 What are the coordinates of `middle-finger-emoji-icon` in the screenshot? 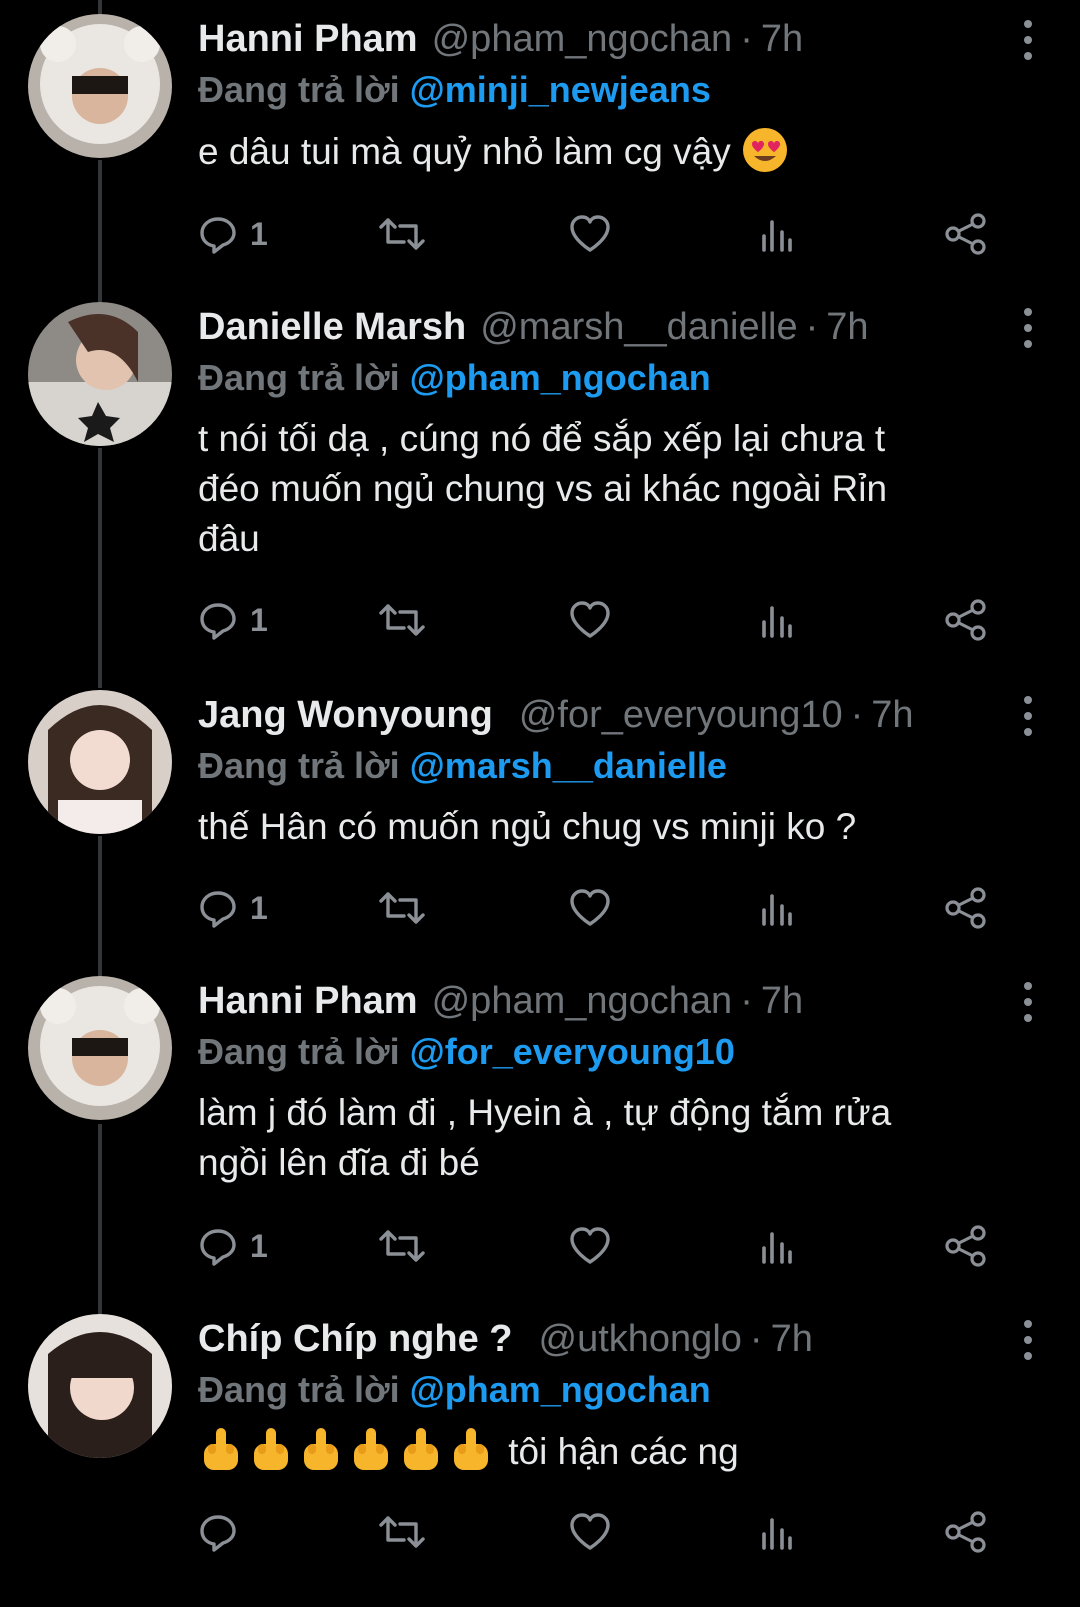 It's located at (348, 1456).